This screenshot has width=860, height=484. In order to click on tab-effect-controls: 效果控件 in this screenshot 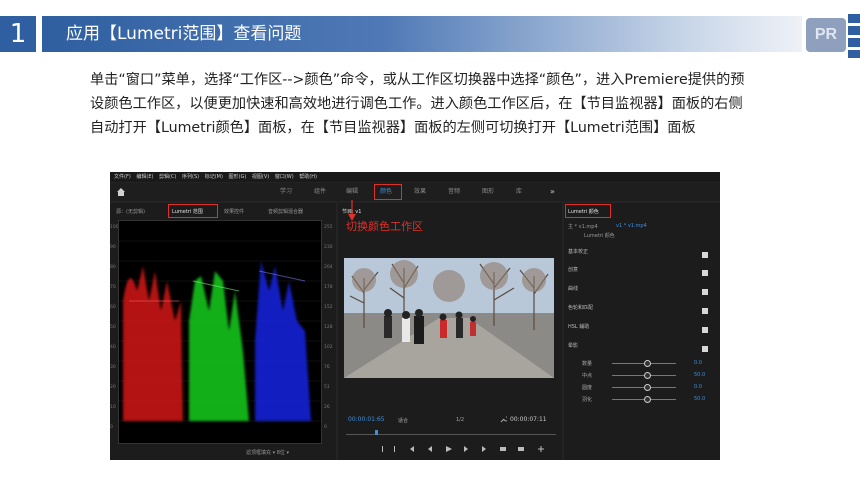, I will do `click(234, 211)`.